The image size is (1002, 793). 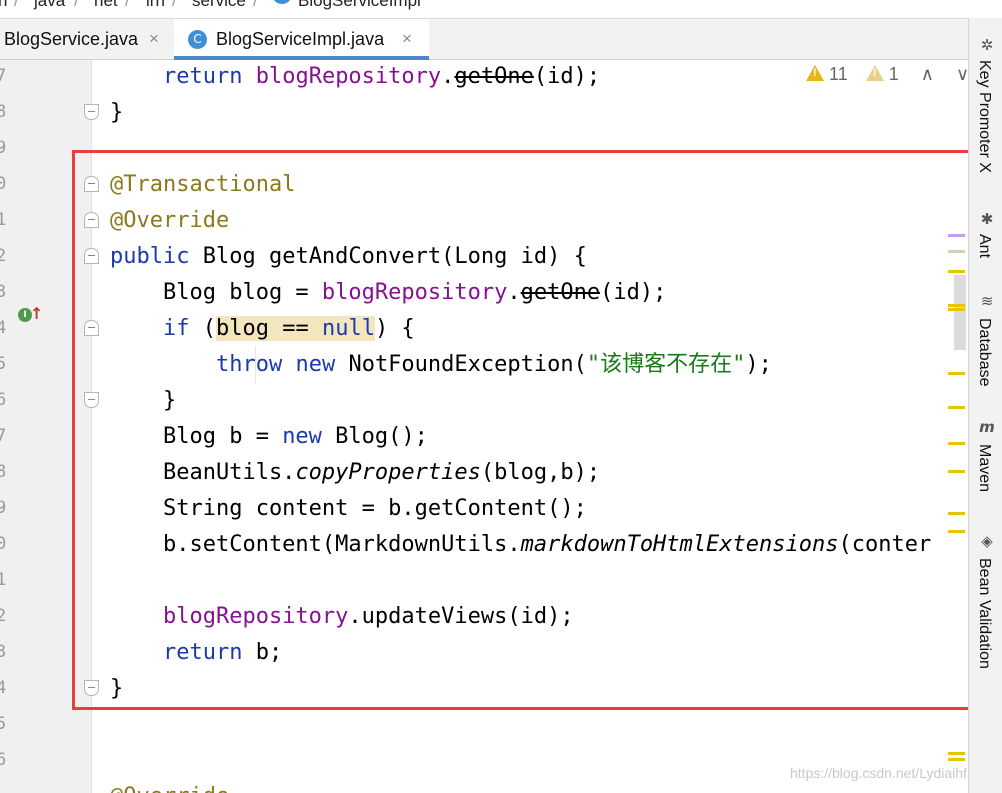 What do you see at coordinates (348, 256) in the screenshot?
I see `code-line: public Blog getAndConvert(Long id) {` at bounding box center [348, 256].